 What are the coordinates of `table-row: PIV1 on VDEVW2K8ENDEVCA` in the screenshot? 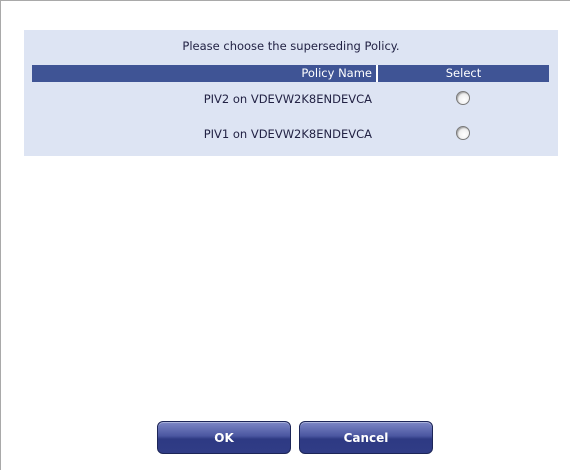 It's located at (290, 135).